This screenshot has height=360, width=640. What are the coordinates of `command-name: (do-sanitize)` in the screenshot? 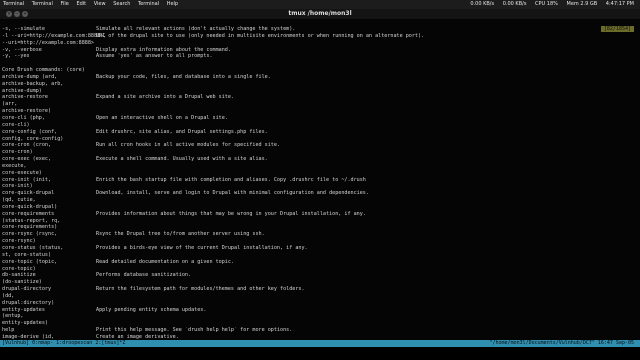 It's located at (22, 282).